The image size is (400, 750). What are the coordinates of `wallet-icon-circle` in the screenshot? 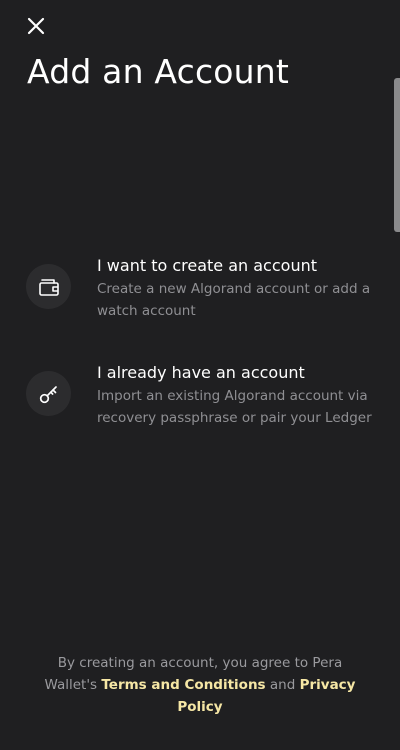 It's located at (48, 286).